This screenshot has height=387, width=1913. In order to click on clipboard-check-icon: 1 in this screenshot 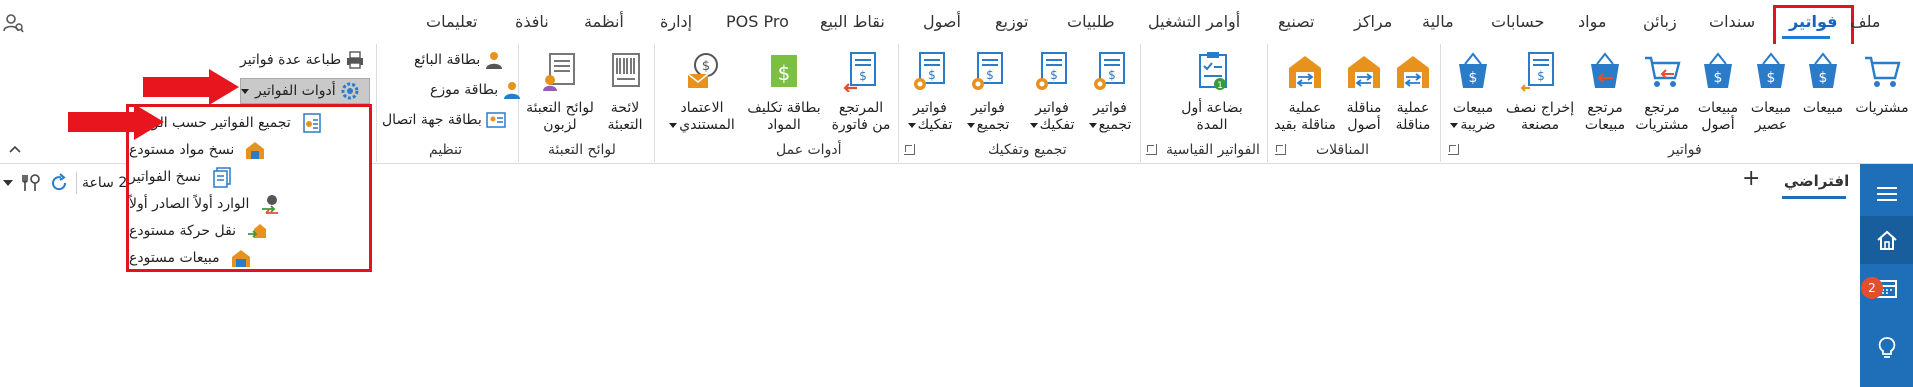, I will do `click(1213, 71)`.